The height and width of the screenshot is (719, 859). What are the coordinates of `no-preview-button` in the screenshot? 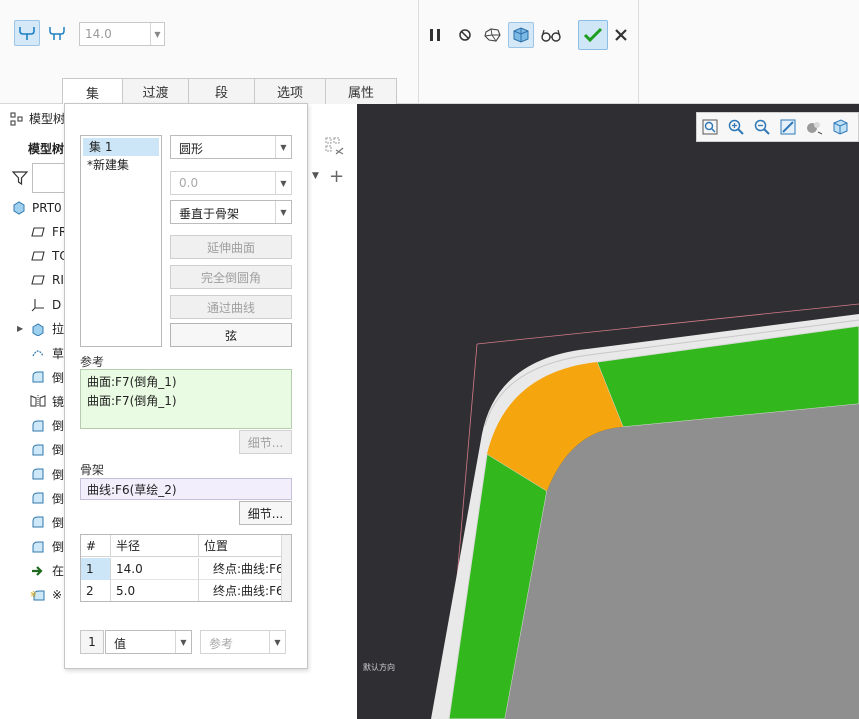 It's located at (465, 35).